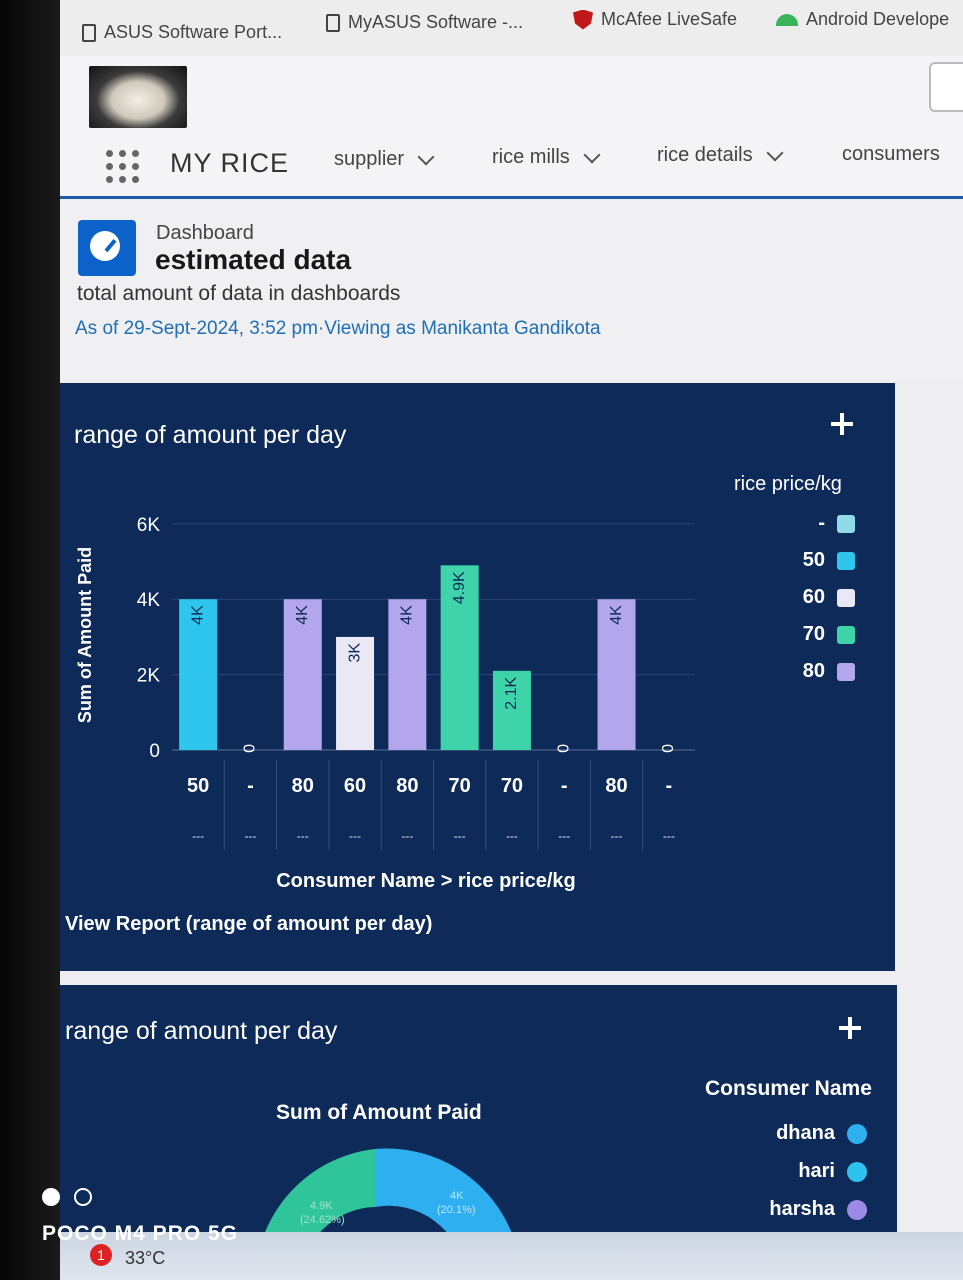  Describe the element at coordinates (354, 653) in the screenshot. I see `bar-data-label: 3K` at that location.